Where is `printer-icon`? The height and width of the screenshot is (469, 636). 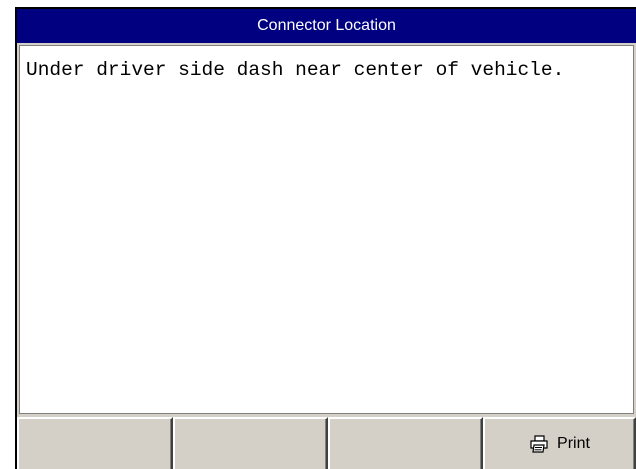
printer-icon is located at coordinates (539, 444).